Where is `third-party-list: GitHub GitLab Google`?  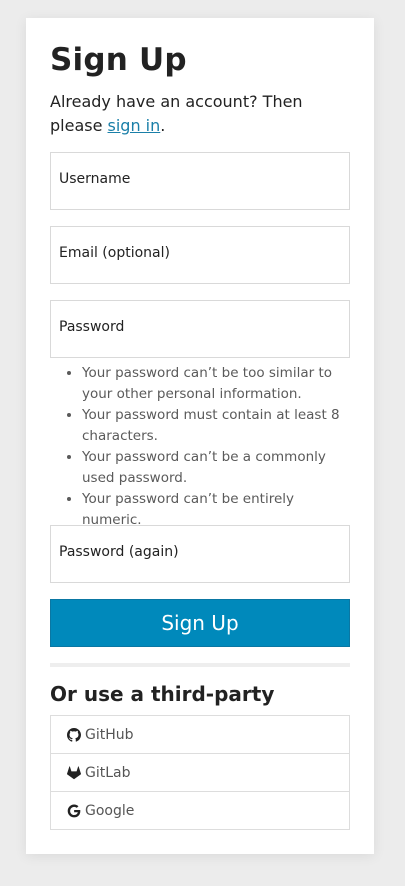
third-party-list: GitHub GitLab Google is located at coordinates (200, 772).